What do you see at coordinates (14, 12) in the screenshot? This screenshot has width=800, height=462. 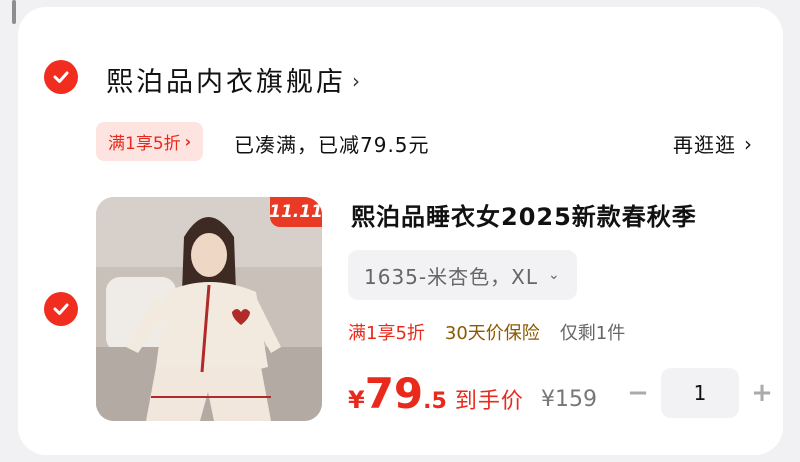 I see `scrollbar` at bounding box center [14, 12].